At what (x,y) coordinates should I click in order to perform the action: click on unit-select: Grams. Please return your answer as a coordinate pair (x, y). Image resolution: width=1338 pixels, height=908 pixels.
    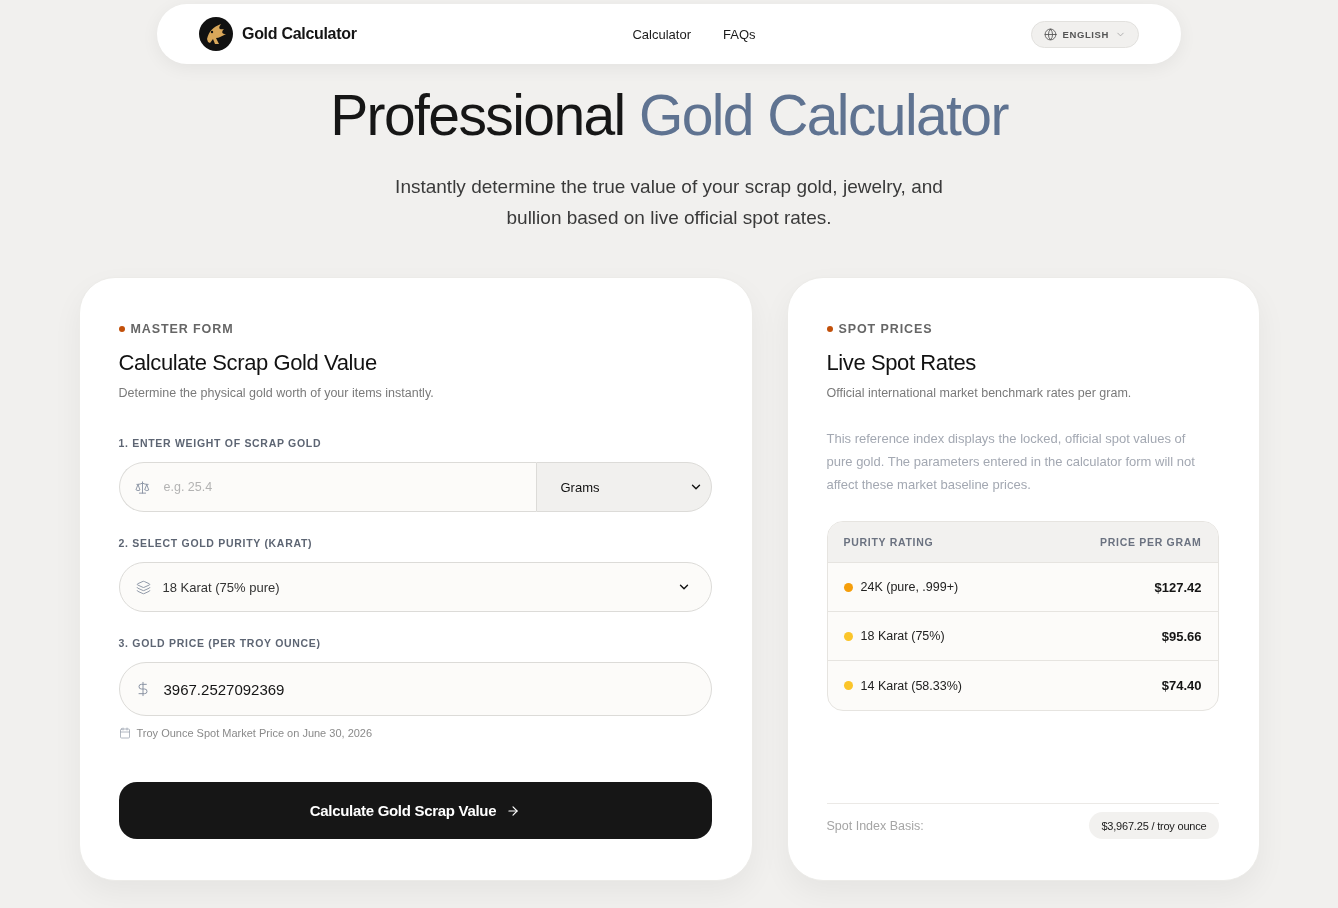
    Looking at the image, I should click on (623, 487).